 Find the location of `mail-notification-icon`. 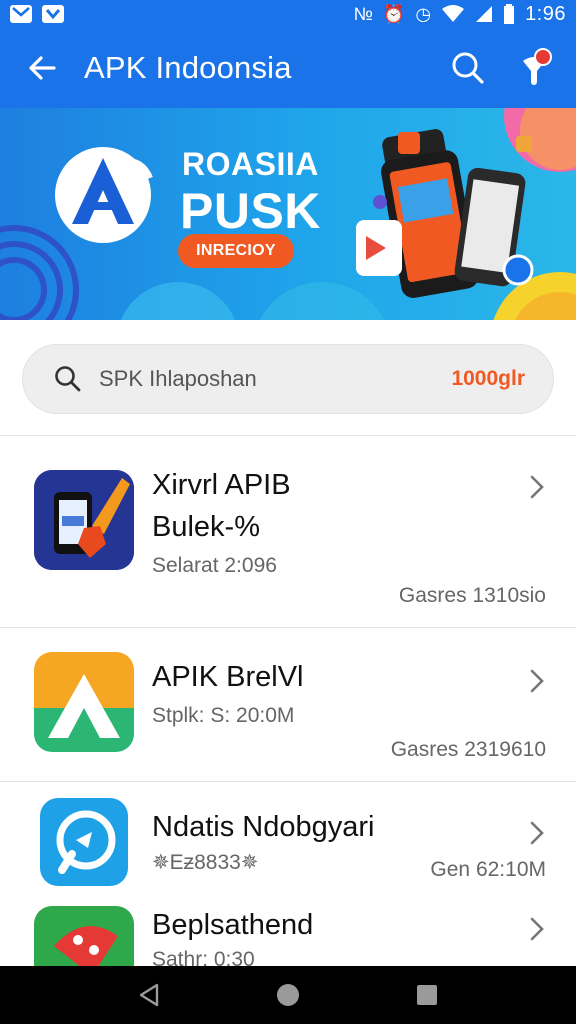

mail-notification-icon is located at coordinates (21, 14).